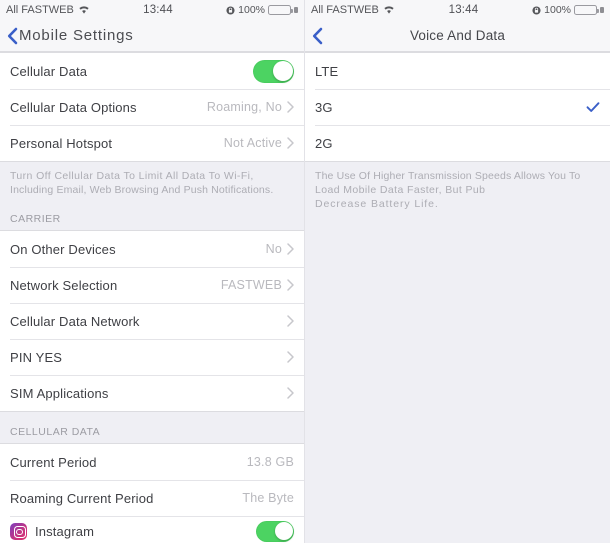  I want to click on row-network-selection: Network Selection FASTWEB, so click(152, 285).